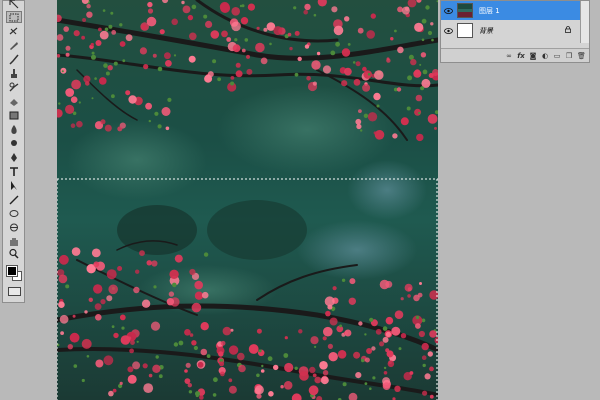 This screenshot has height=400, width=600. What do you see at coordinates (14, 157) in the screenshot?
I see `pen-tool-icon` at bounding box center [14, 157].